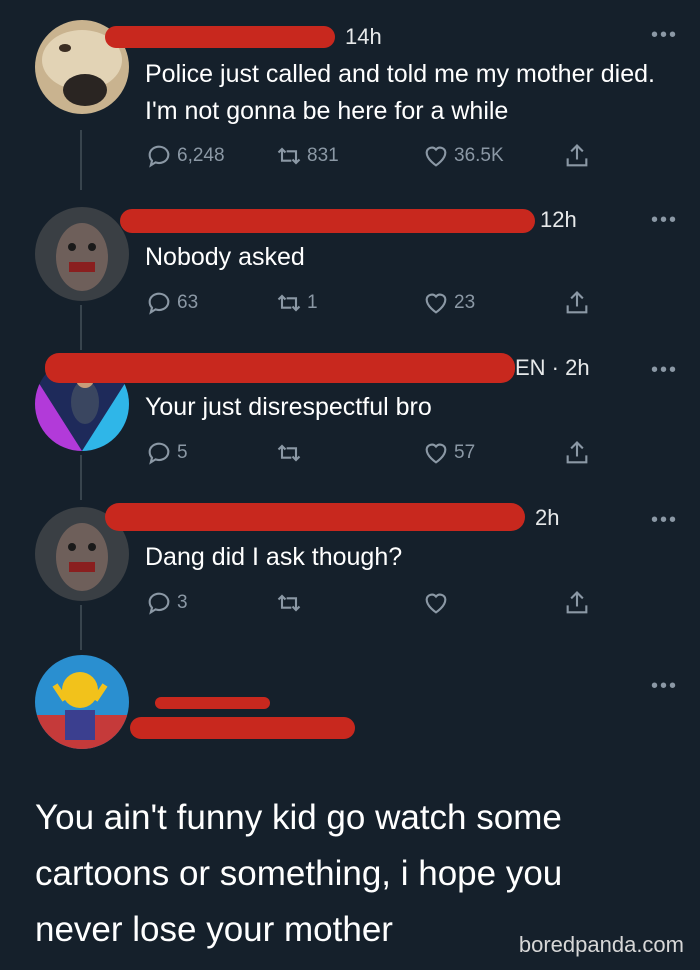 The image size is (700, 970). I want to click on tweet-actions: 6,248 831 36.5K, so click(370, 157).